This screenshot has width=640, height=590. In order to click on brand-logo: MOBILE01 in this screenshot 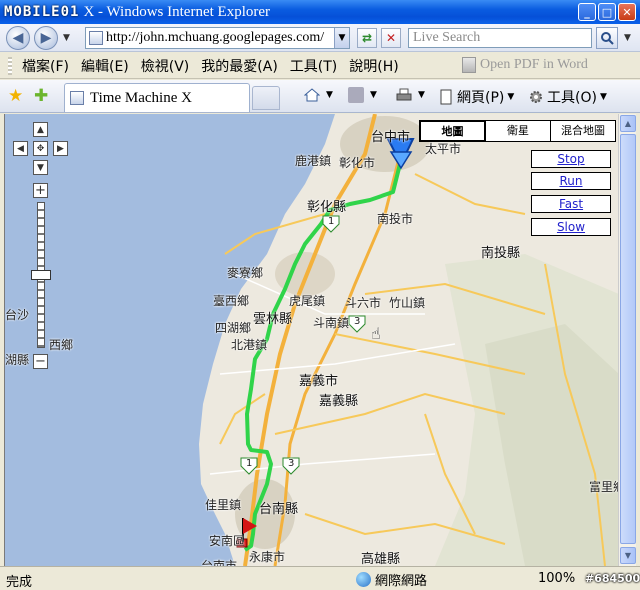, I will do `click(42, 12)`.